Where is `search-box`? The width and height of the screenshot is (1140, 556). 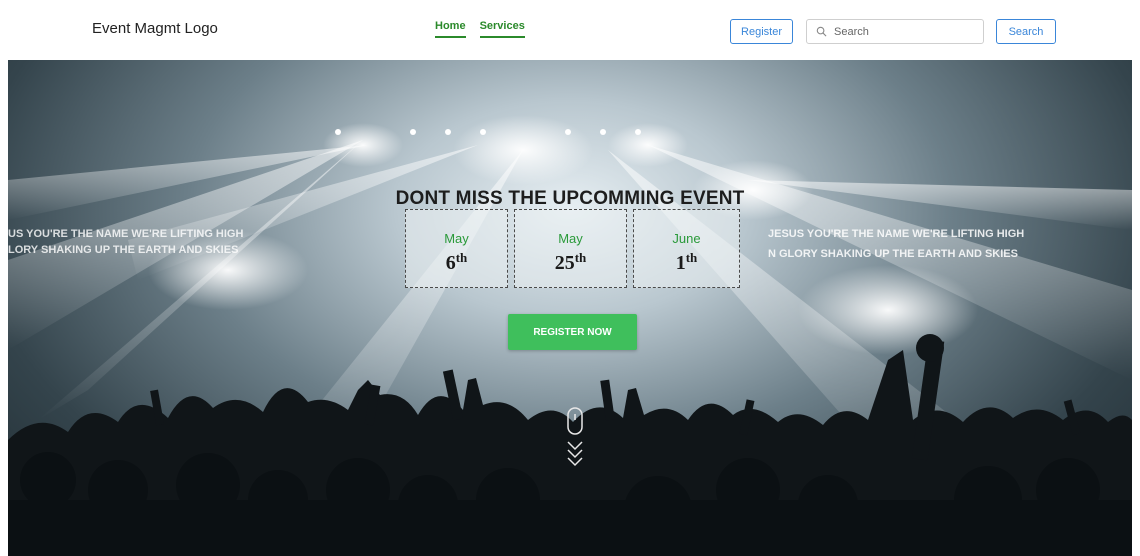
search-box is located at coordinates (895, 31).